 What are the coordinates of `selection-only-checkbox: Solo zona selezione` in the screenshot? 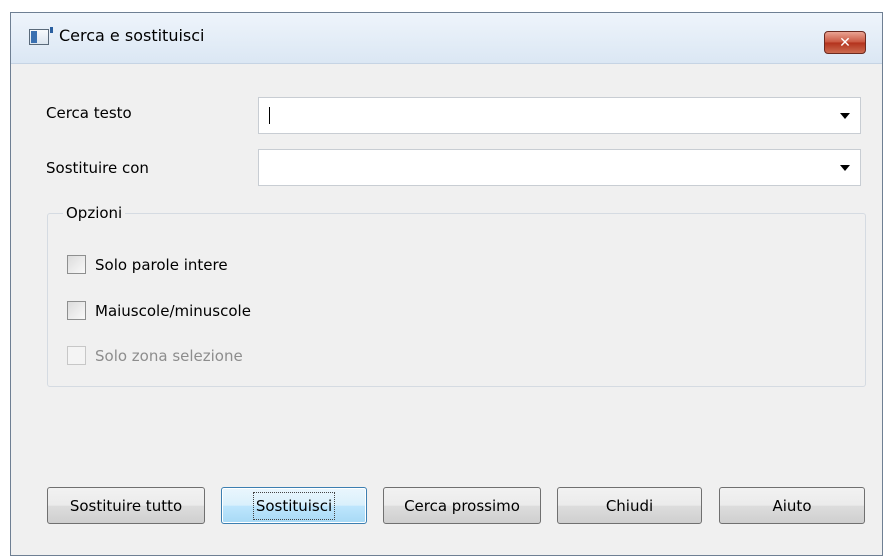 It's located at (155, 355).